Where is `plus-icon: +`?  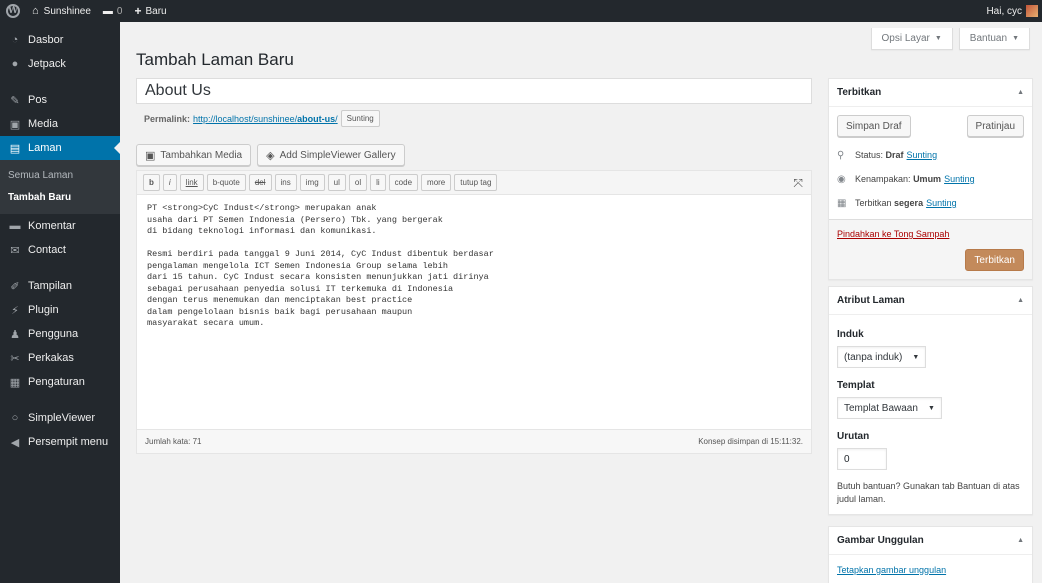
plus-icon: + is located at coordinates (138, 11).